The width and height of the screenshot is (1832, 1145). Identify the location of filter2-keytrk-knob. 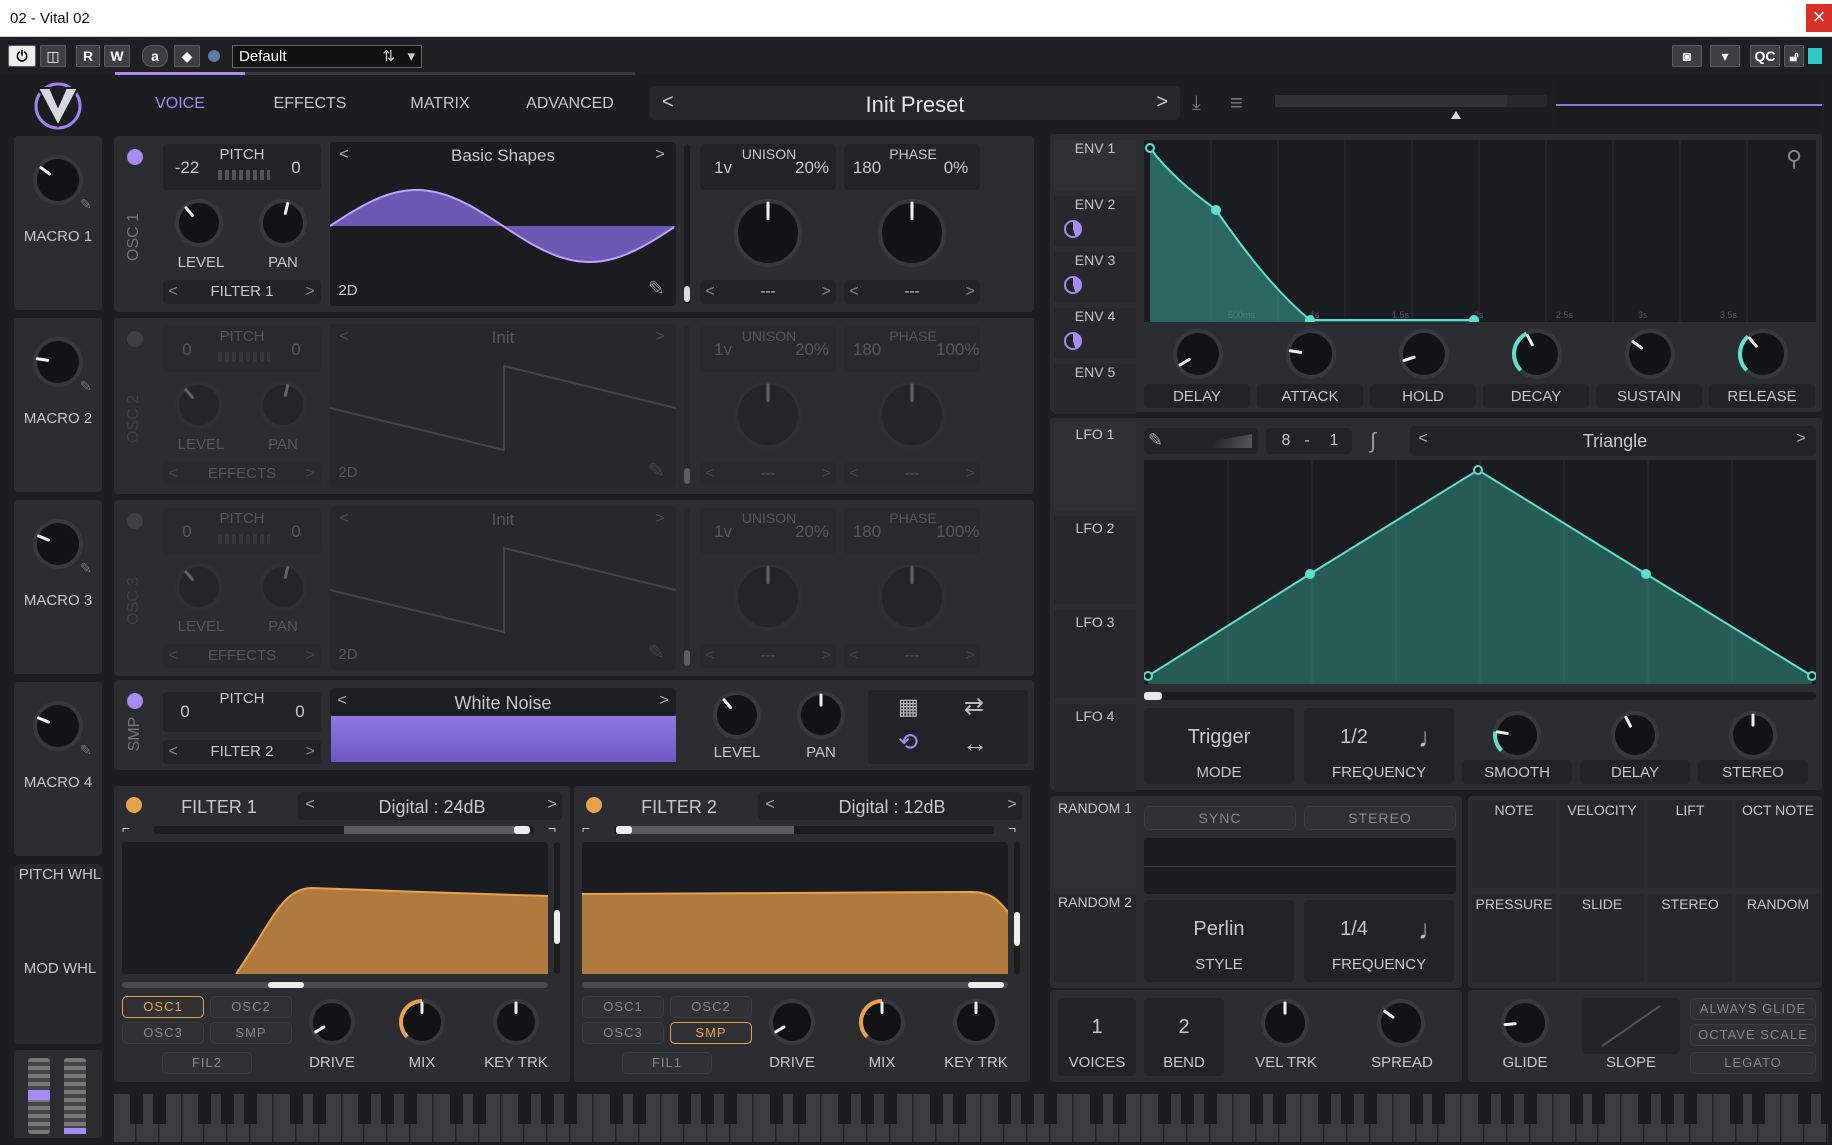
(976, 1022).